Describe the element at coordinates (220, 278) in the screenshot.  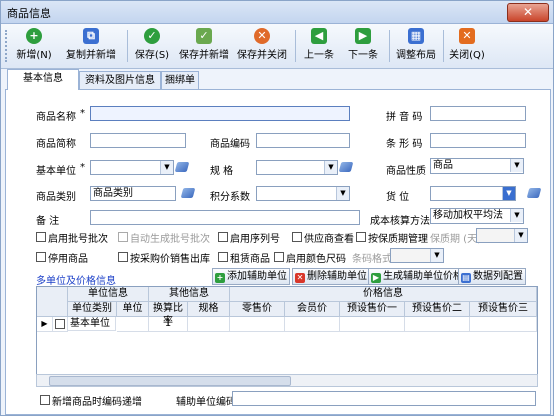
I see `add-unit-icon: +` at that location.